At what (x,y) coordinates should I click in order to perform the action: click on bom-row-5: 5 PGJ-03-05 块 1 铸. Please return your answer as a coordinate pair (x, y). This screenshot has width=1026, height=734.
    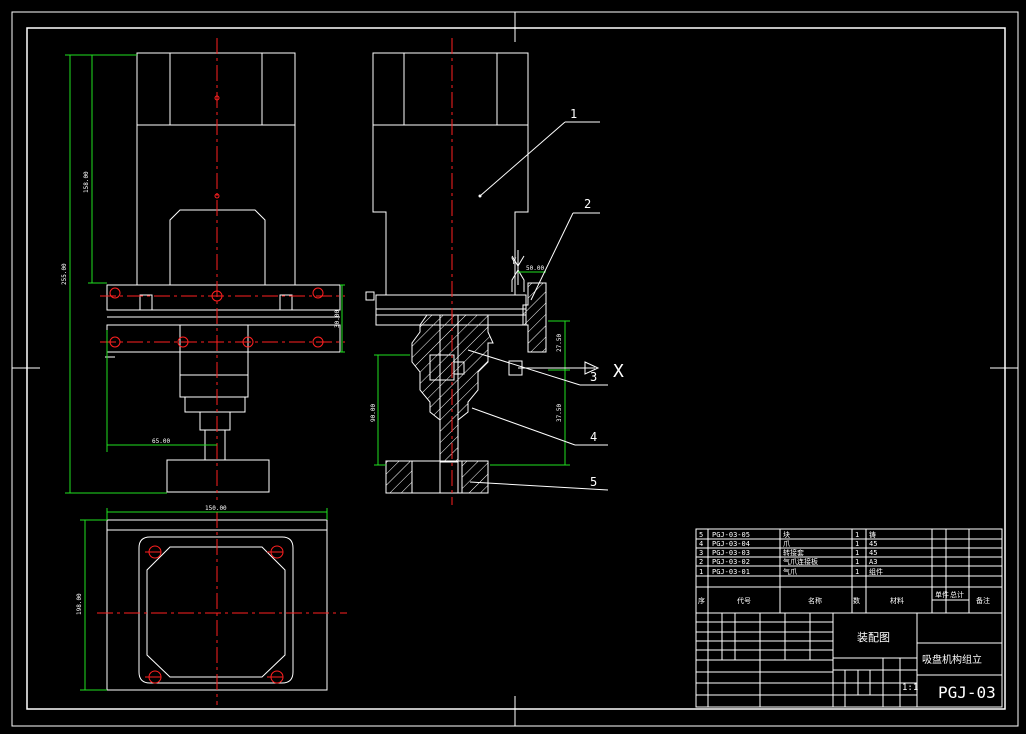
    Looking at the image, I should click on (787, 534).